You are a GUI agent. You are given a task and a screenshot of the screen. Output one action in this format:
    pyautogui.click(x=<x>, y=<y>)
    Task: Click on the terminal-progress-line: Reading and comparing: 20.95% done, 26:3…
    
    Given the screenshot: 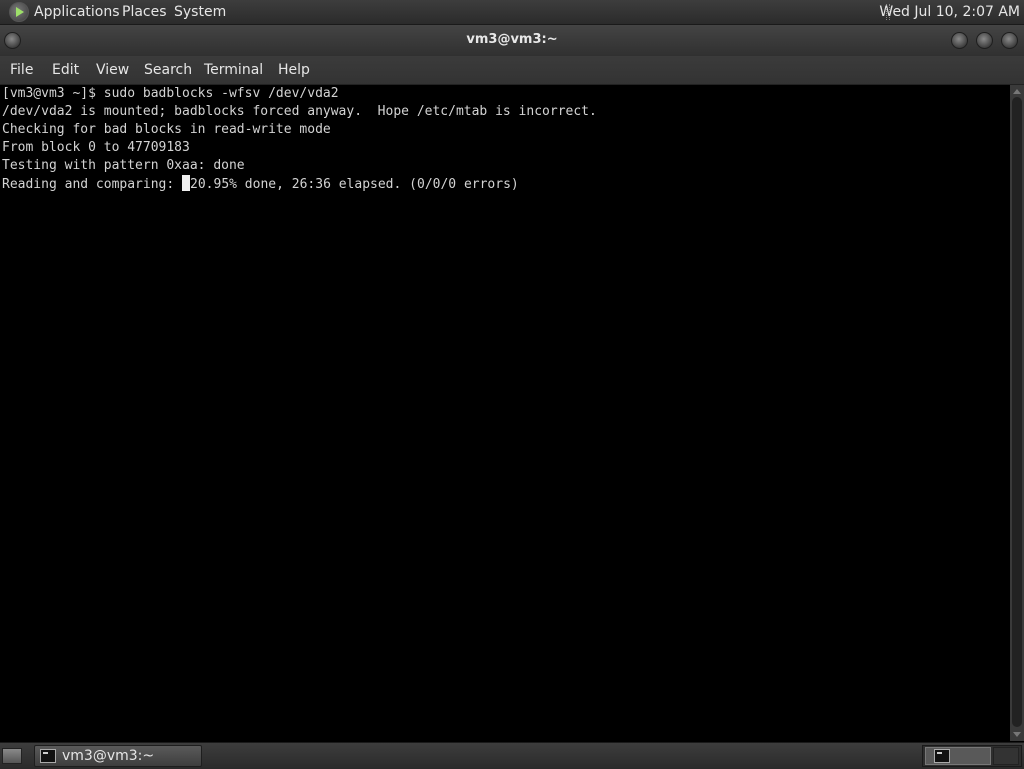 What is the action you would take?
    pyautogui.click(x=506, y=184)
    